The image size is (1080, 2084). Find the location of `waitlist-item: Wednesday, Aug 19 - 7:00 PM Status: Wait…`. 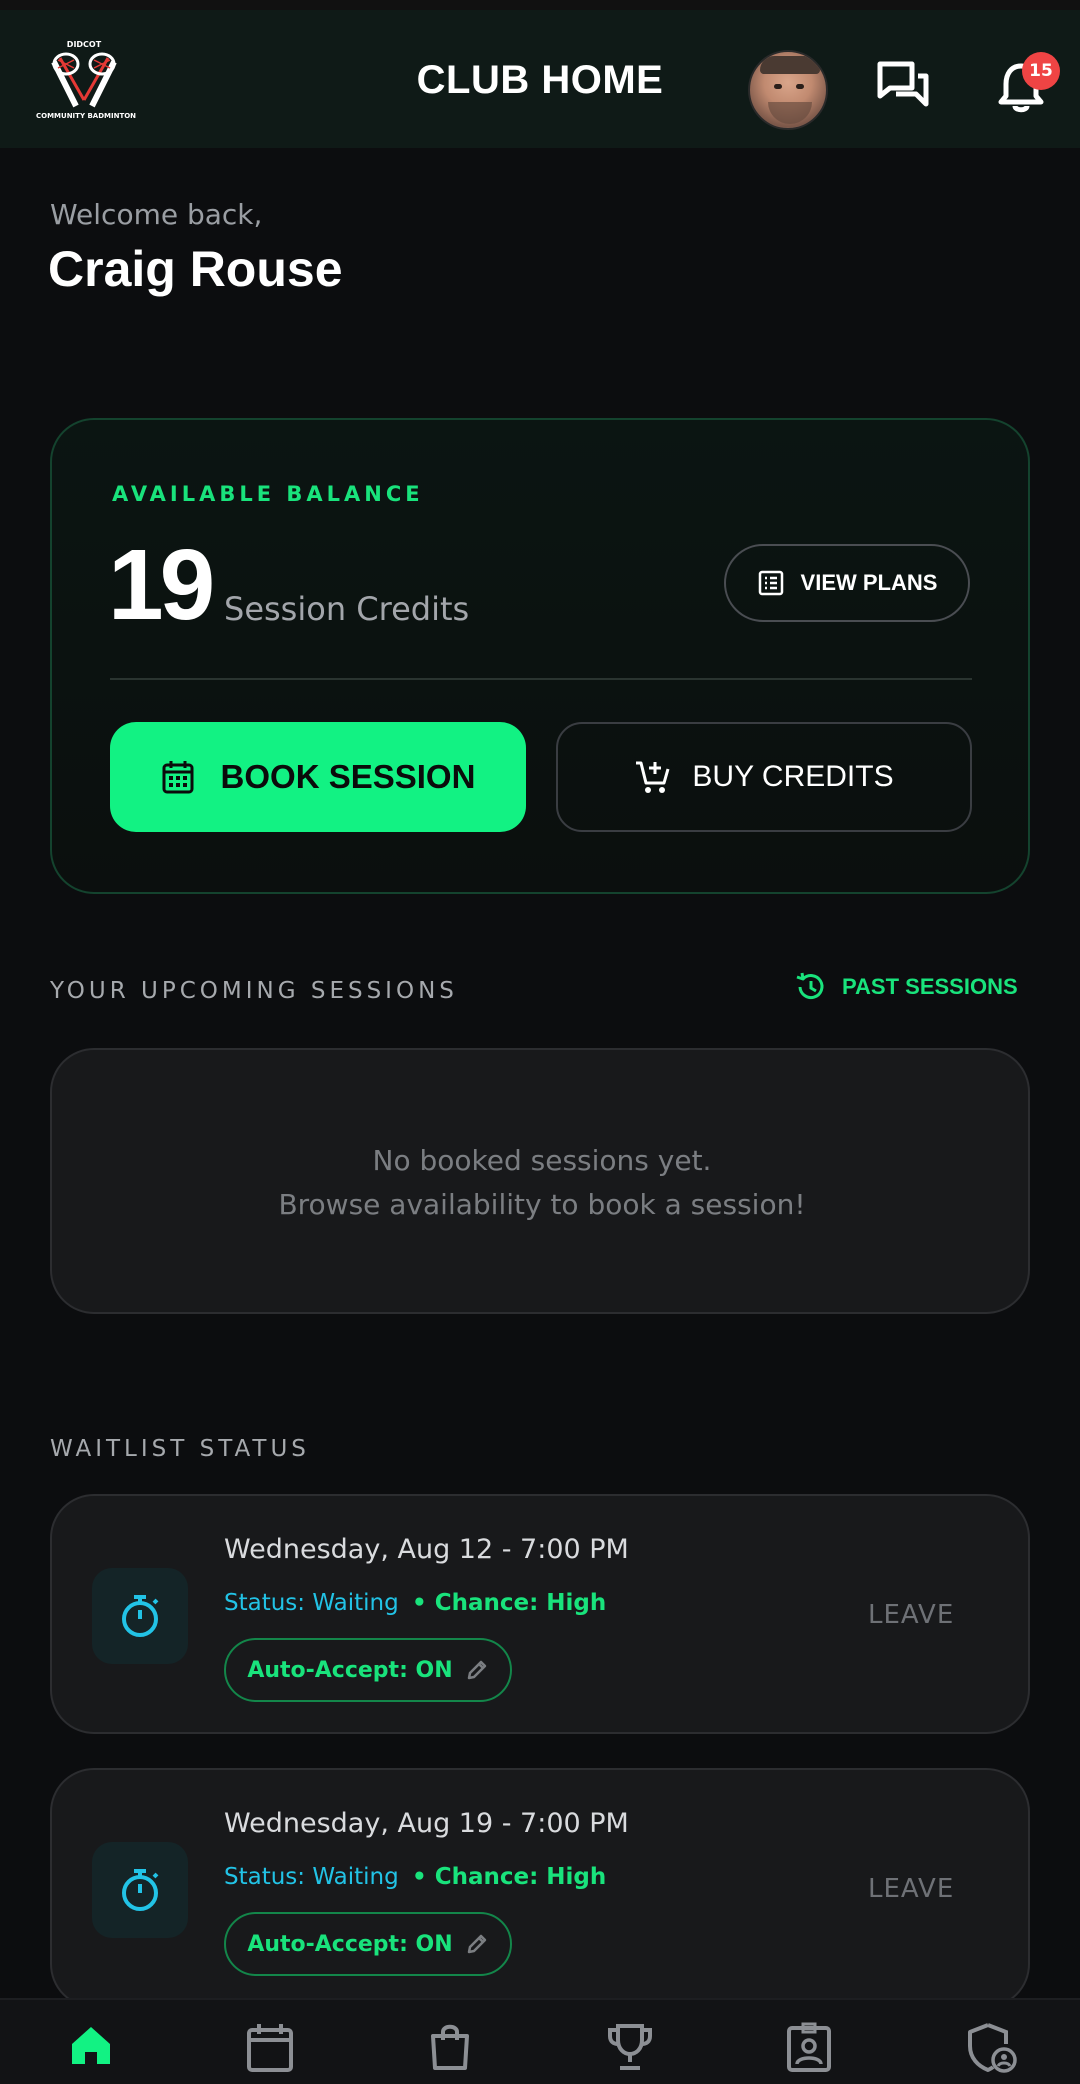

waitlist-item: Wednesday, Aug 19 - 7:00 PM Status: Wait… is located at coordinates (540, 1888).